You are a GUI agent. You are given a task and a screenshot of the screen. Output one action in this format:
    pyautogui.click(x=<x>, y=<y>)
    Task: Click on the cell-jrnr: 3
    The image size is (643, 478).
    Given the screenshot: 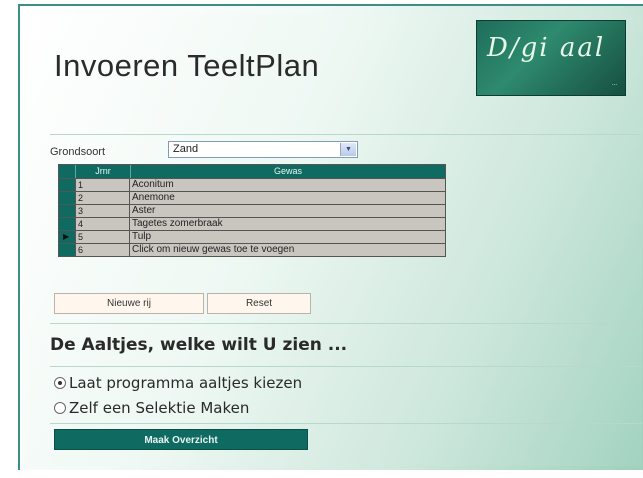 What is the action you would take?
    pyautogui.click(x=103, y=211)
    